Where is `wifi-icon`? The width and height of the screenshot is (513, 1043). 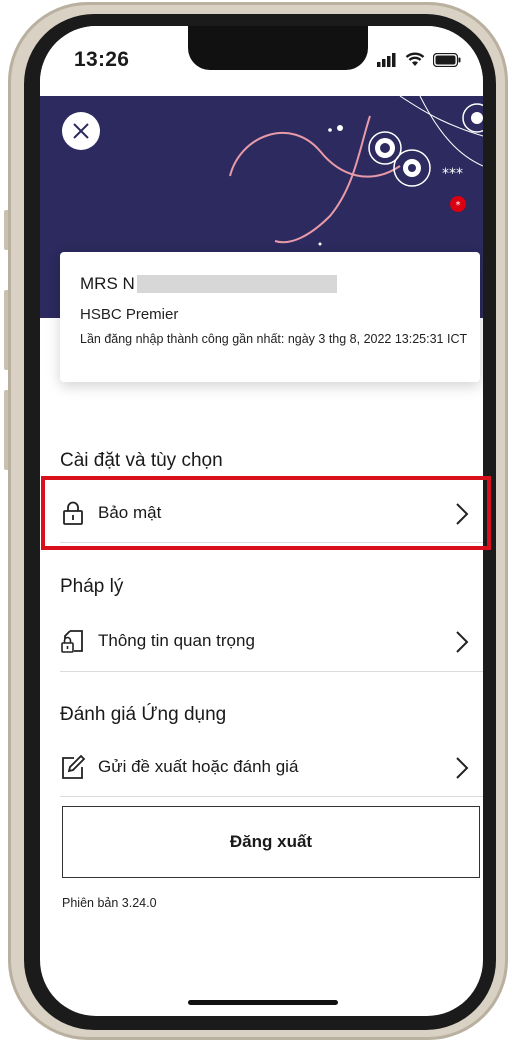 wifi-icon is located at coordinates (415, 59).